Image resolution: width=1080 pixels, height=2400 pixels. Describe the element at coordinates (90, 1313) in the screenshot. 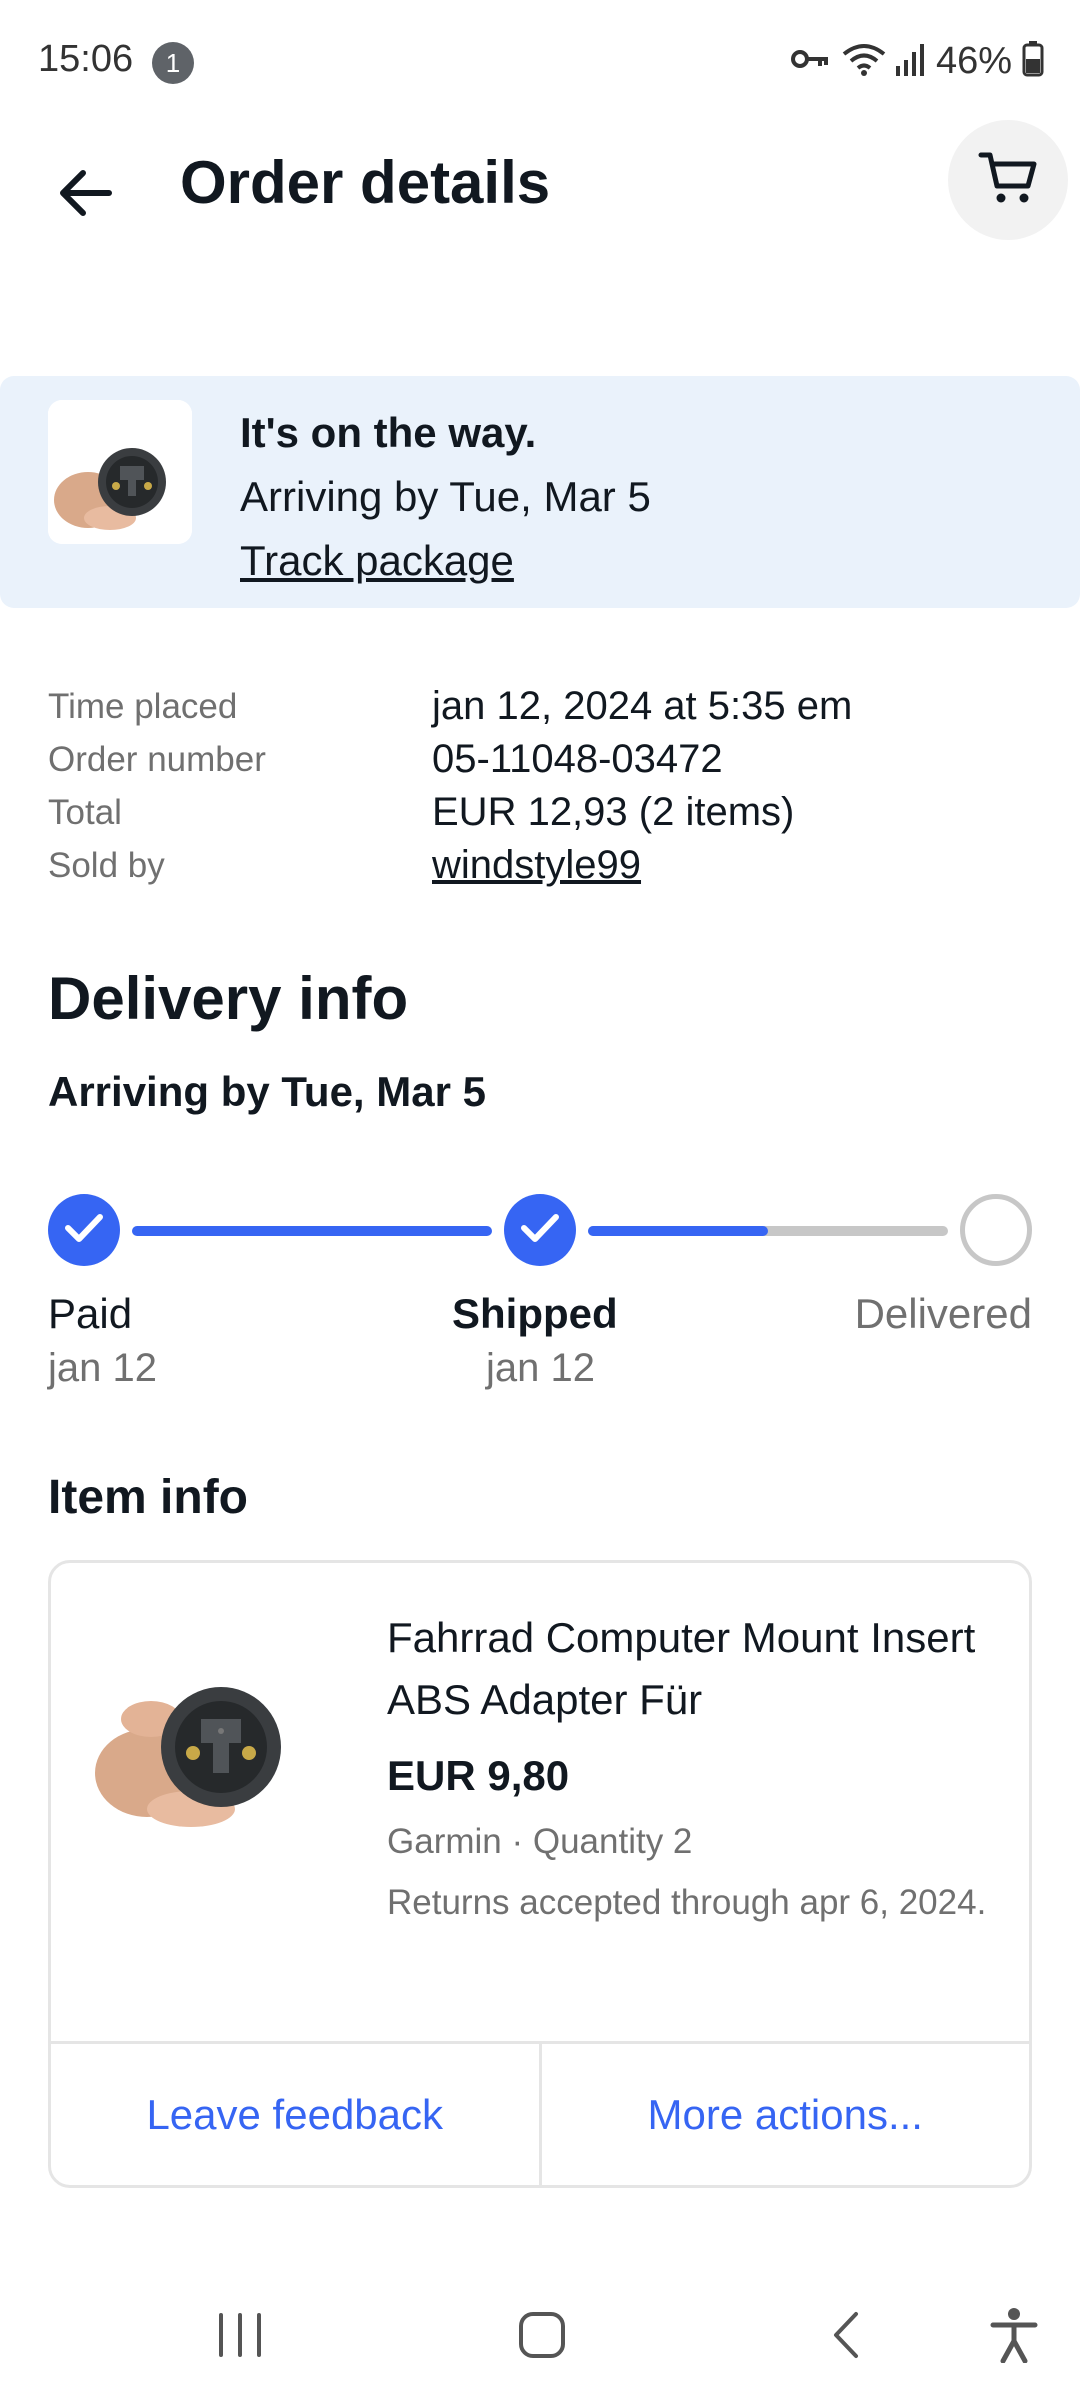

I see `step-label-paid: Paid` at that location.